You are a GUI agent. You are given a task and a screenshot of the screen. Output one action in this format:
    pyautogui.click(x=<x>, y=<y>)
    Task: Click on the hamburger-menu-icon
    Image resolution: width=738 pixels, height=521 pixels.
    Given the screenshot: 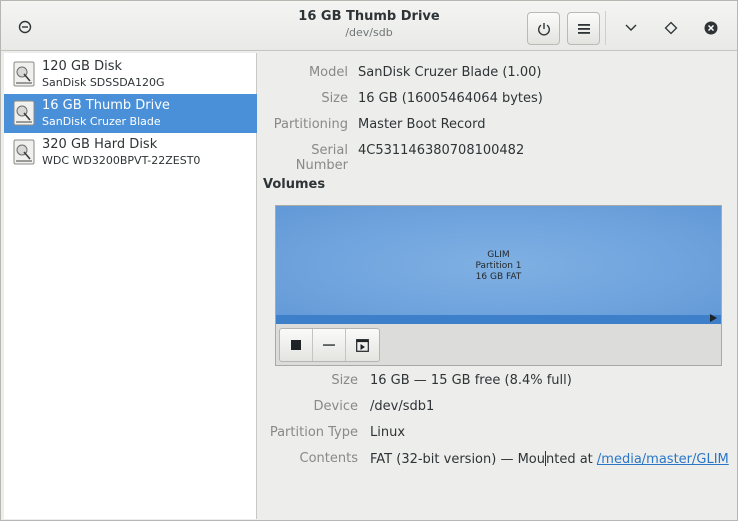 What is the action you would take?
    pyautogui.click(x=583, y=28)
    